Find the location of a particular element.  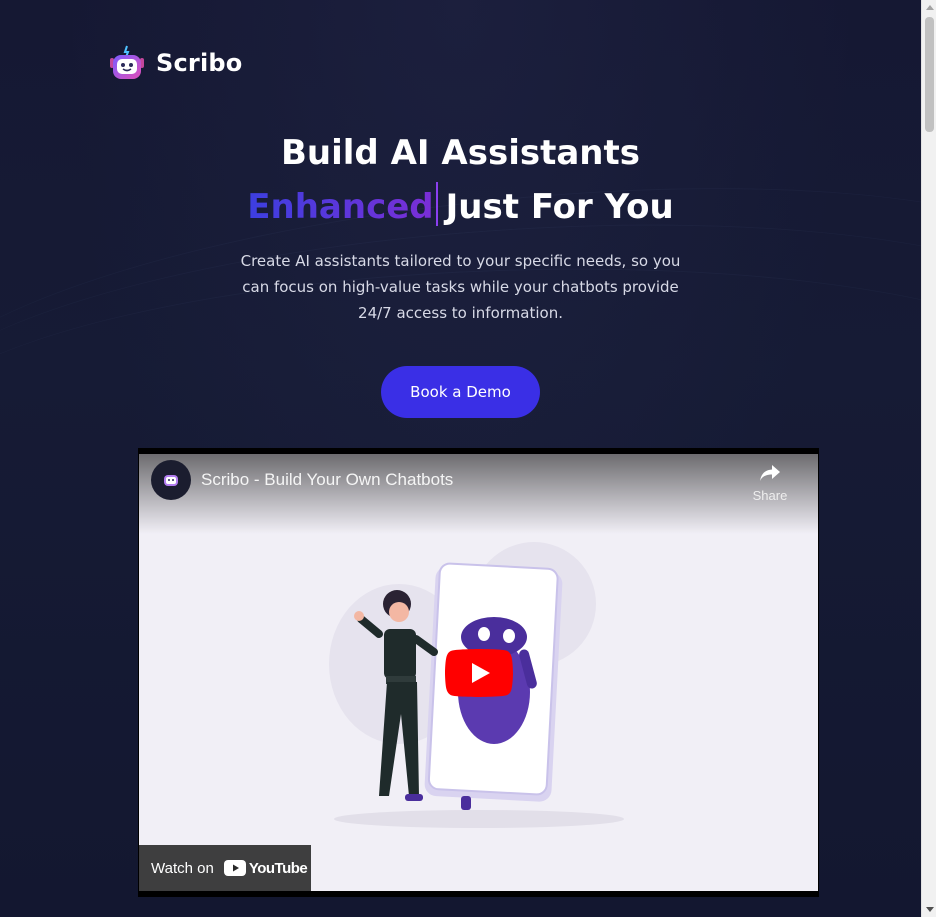

scroll-up-arrow-icon is located at coordinates (929, 7).